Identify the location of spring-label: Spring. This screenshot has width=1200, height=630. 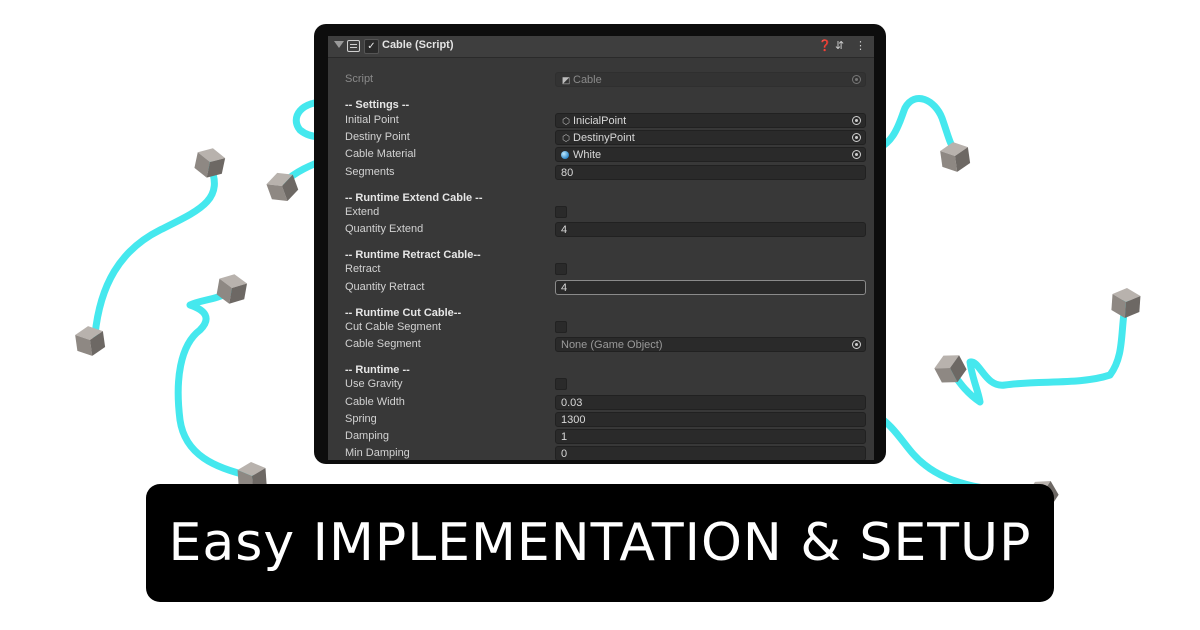
(361, 419).